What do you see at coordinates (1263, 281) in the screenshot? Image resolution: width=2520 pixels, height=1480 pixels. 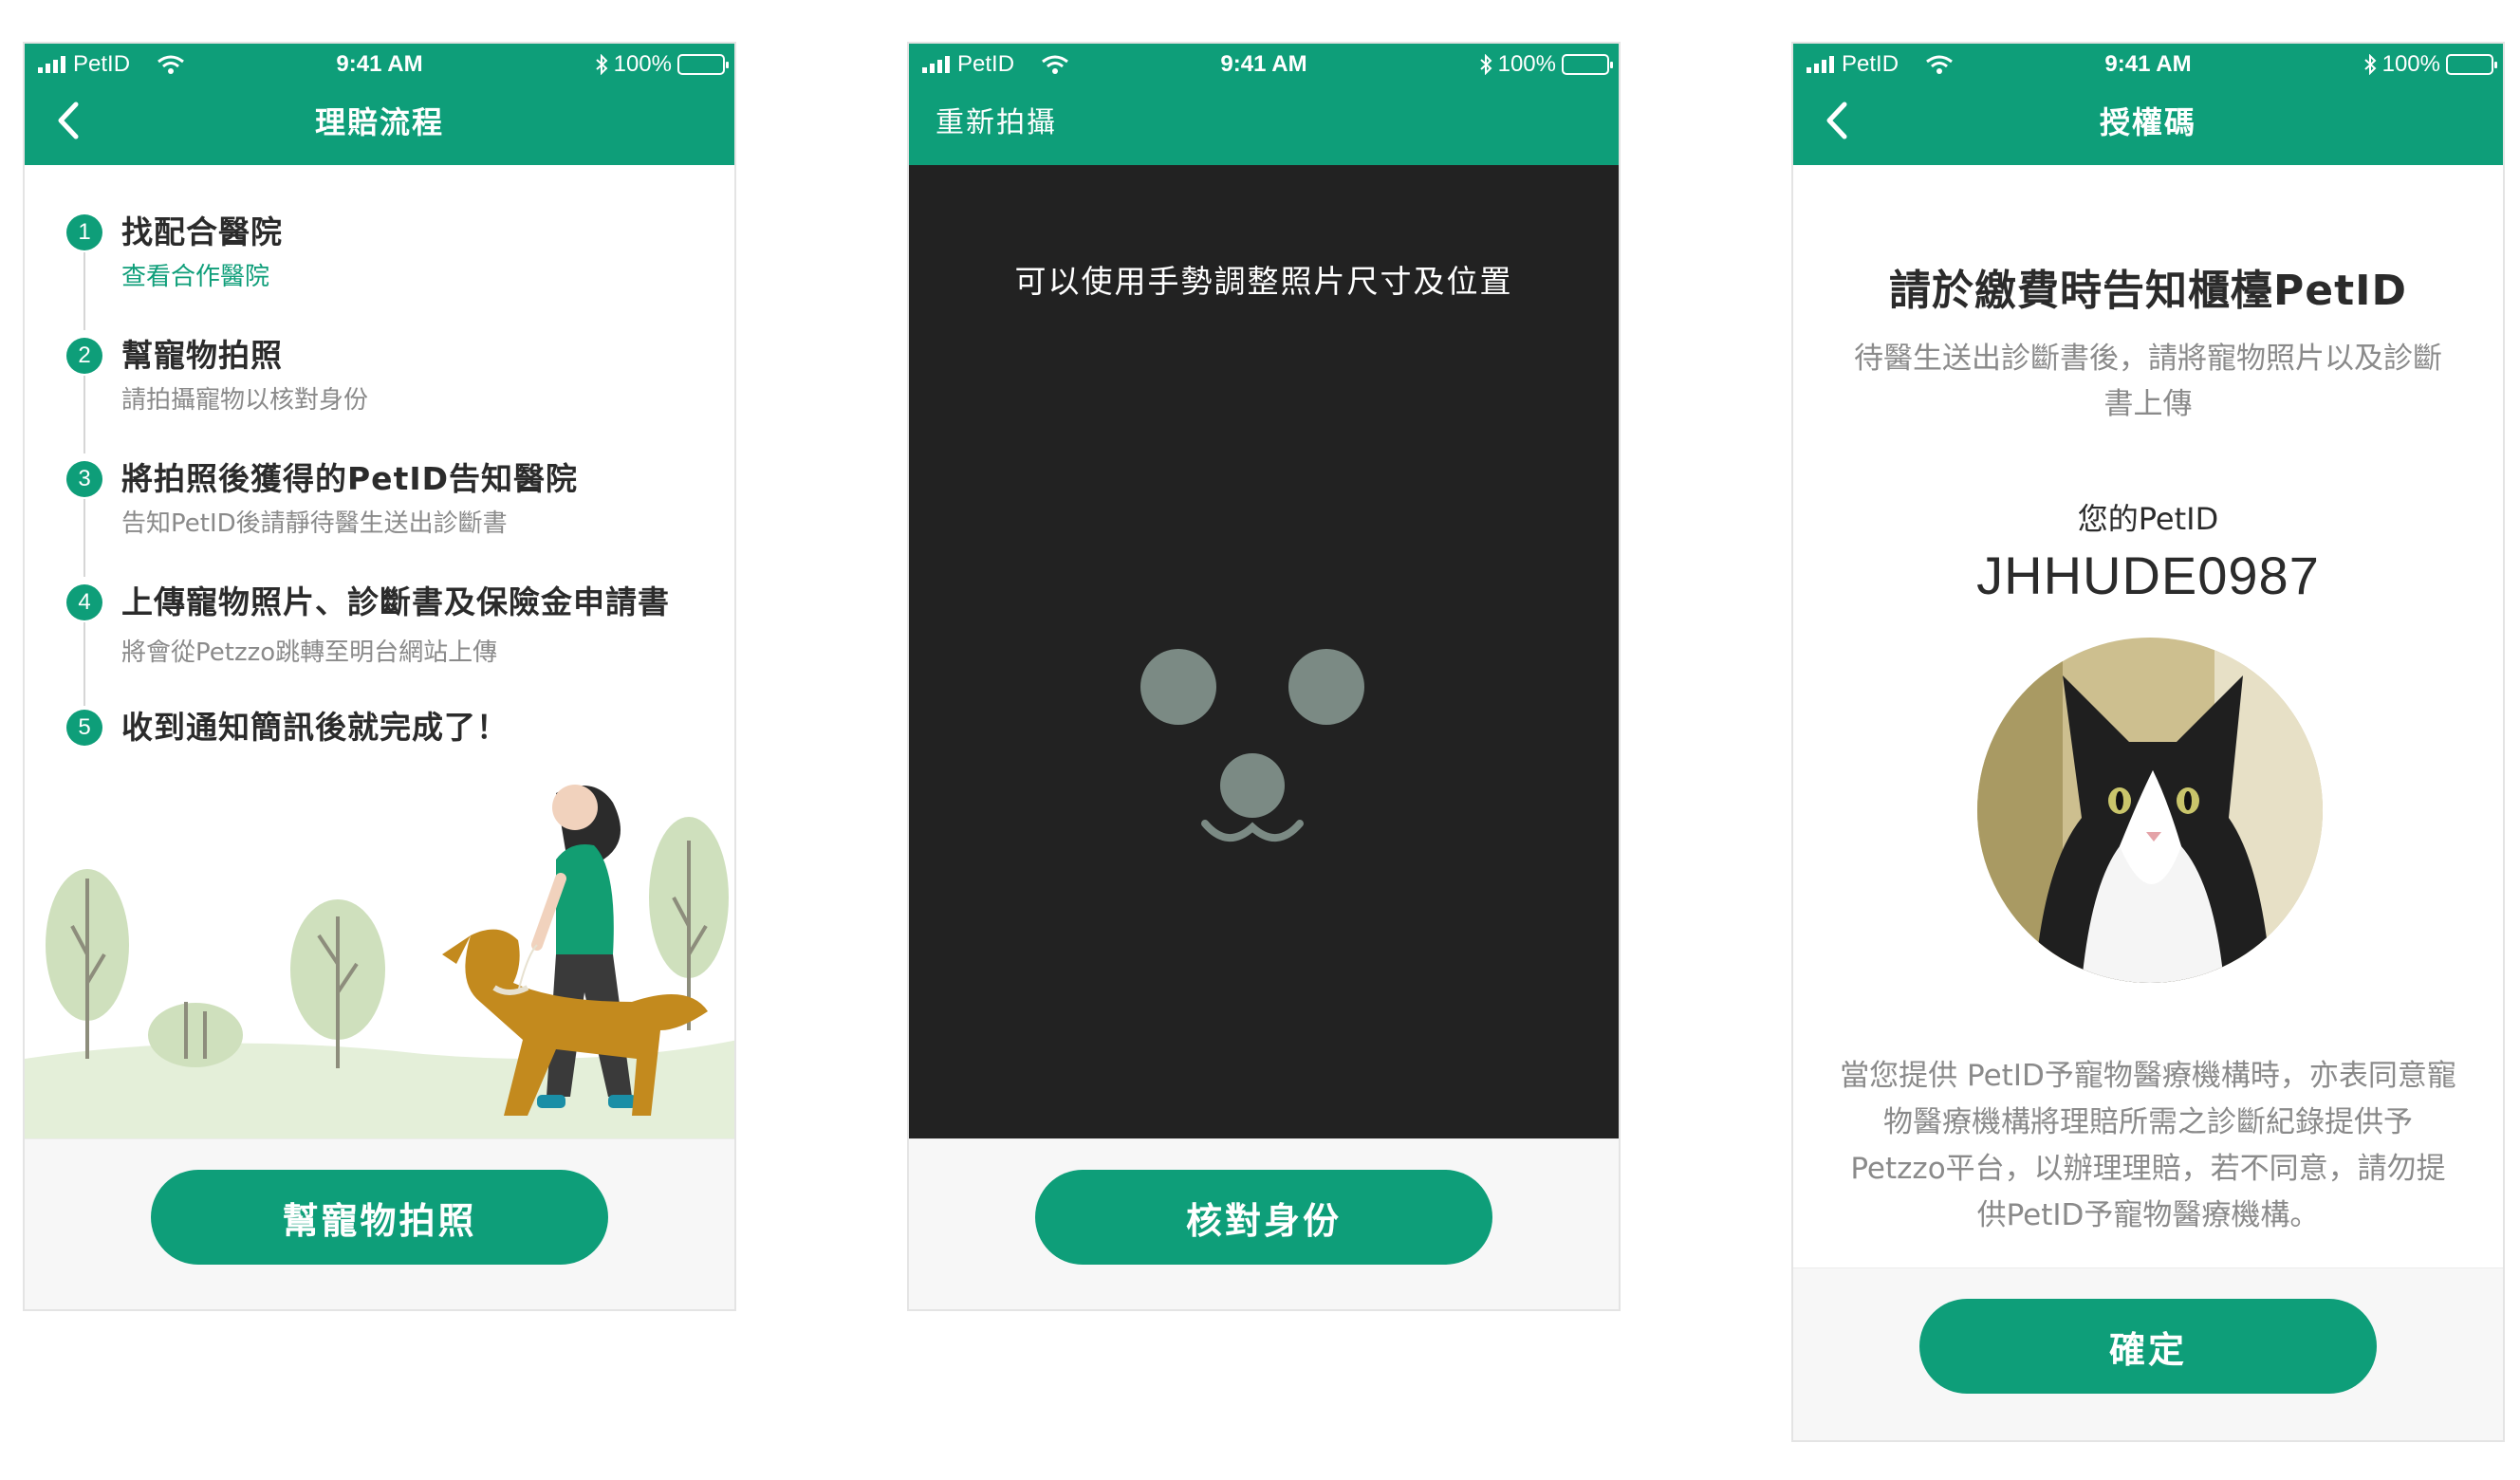 I see `gesture-hint: 可以使用手勢調整照片尺寸及位置` at bounding box center [1263, 281].